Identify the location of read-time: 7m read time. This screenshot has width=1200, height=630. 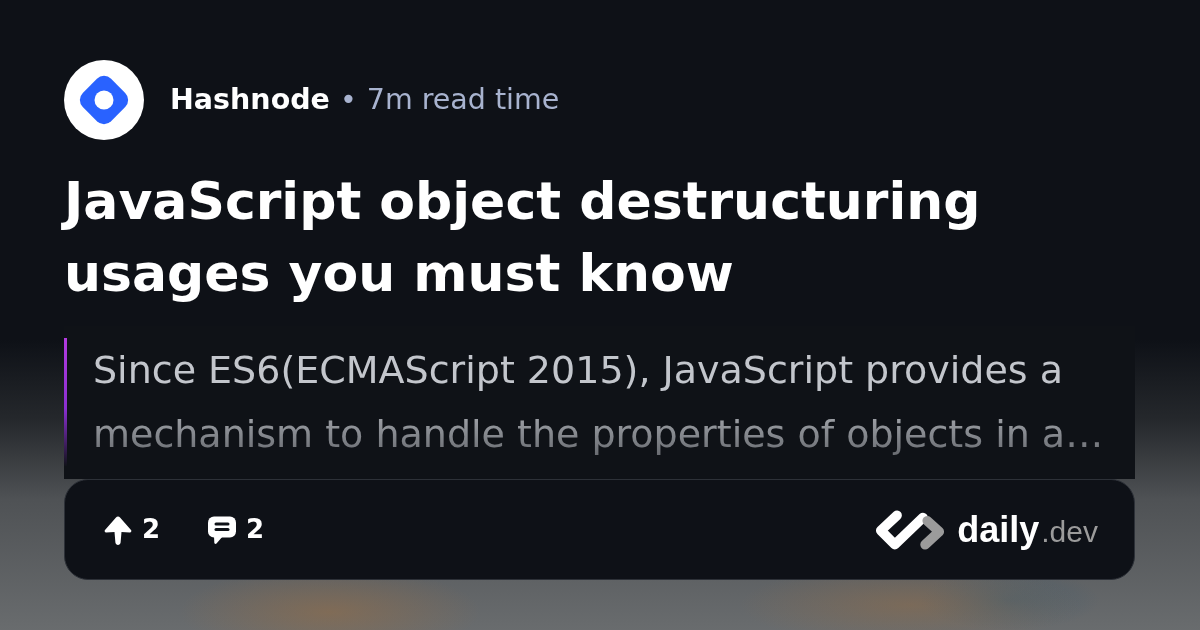
(463, 100).